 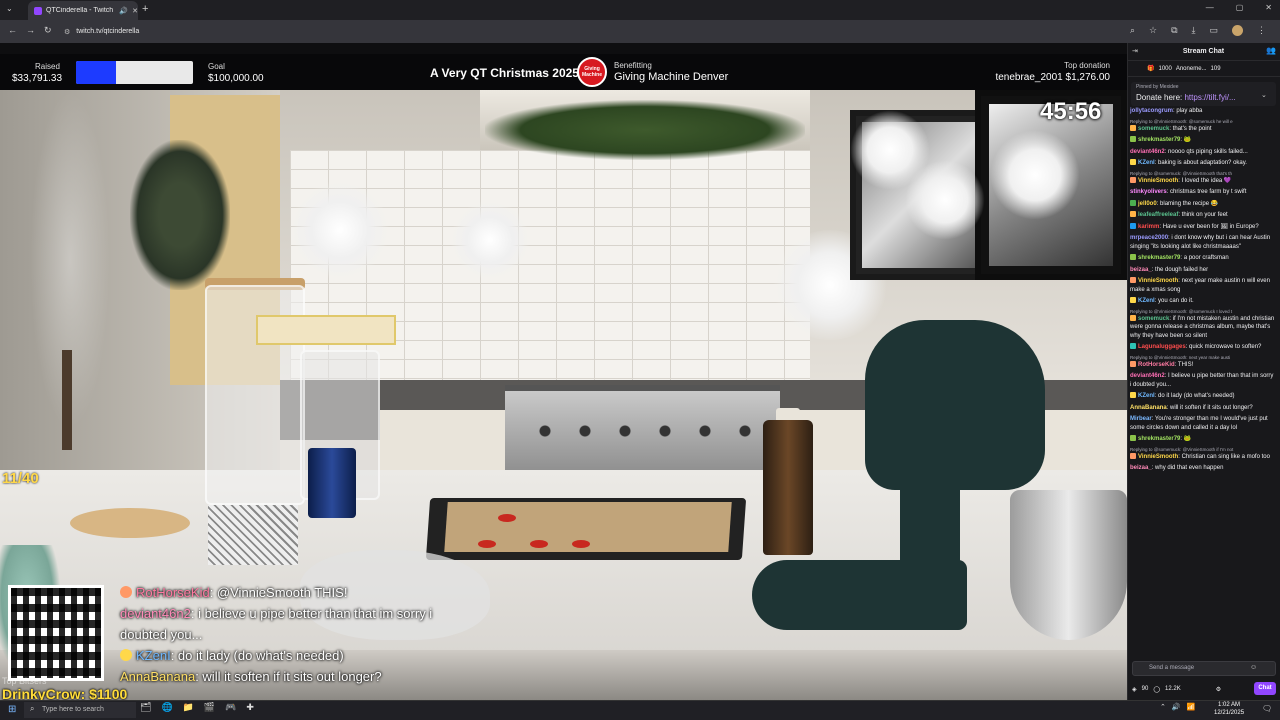 I want to click on chat-username: Mirbear, so click(x=1141, y=419).